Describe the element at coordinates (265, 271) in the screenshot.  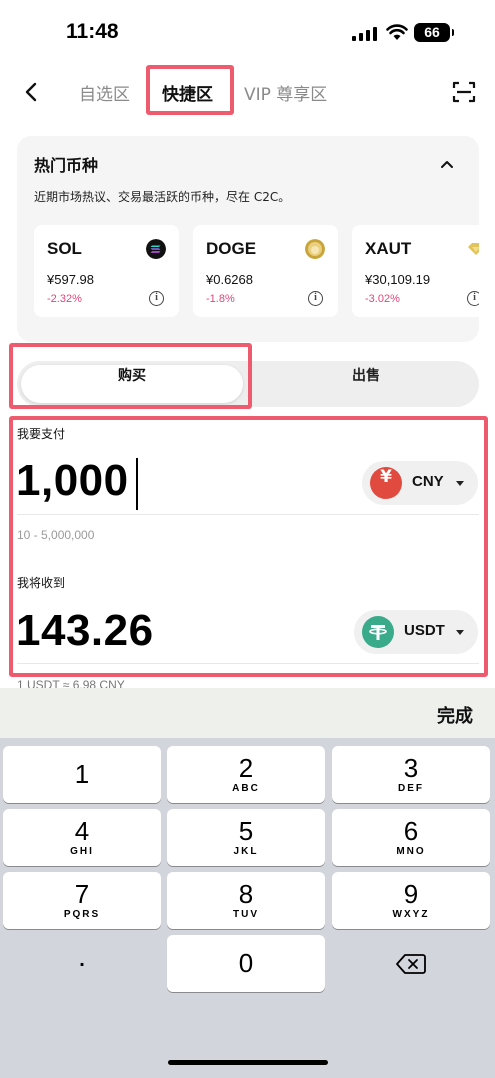
I see `coin-card-doge: DOGE ¥0.6268 -1.8% i` at that location.